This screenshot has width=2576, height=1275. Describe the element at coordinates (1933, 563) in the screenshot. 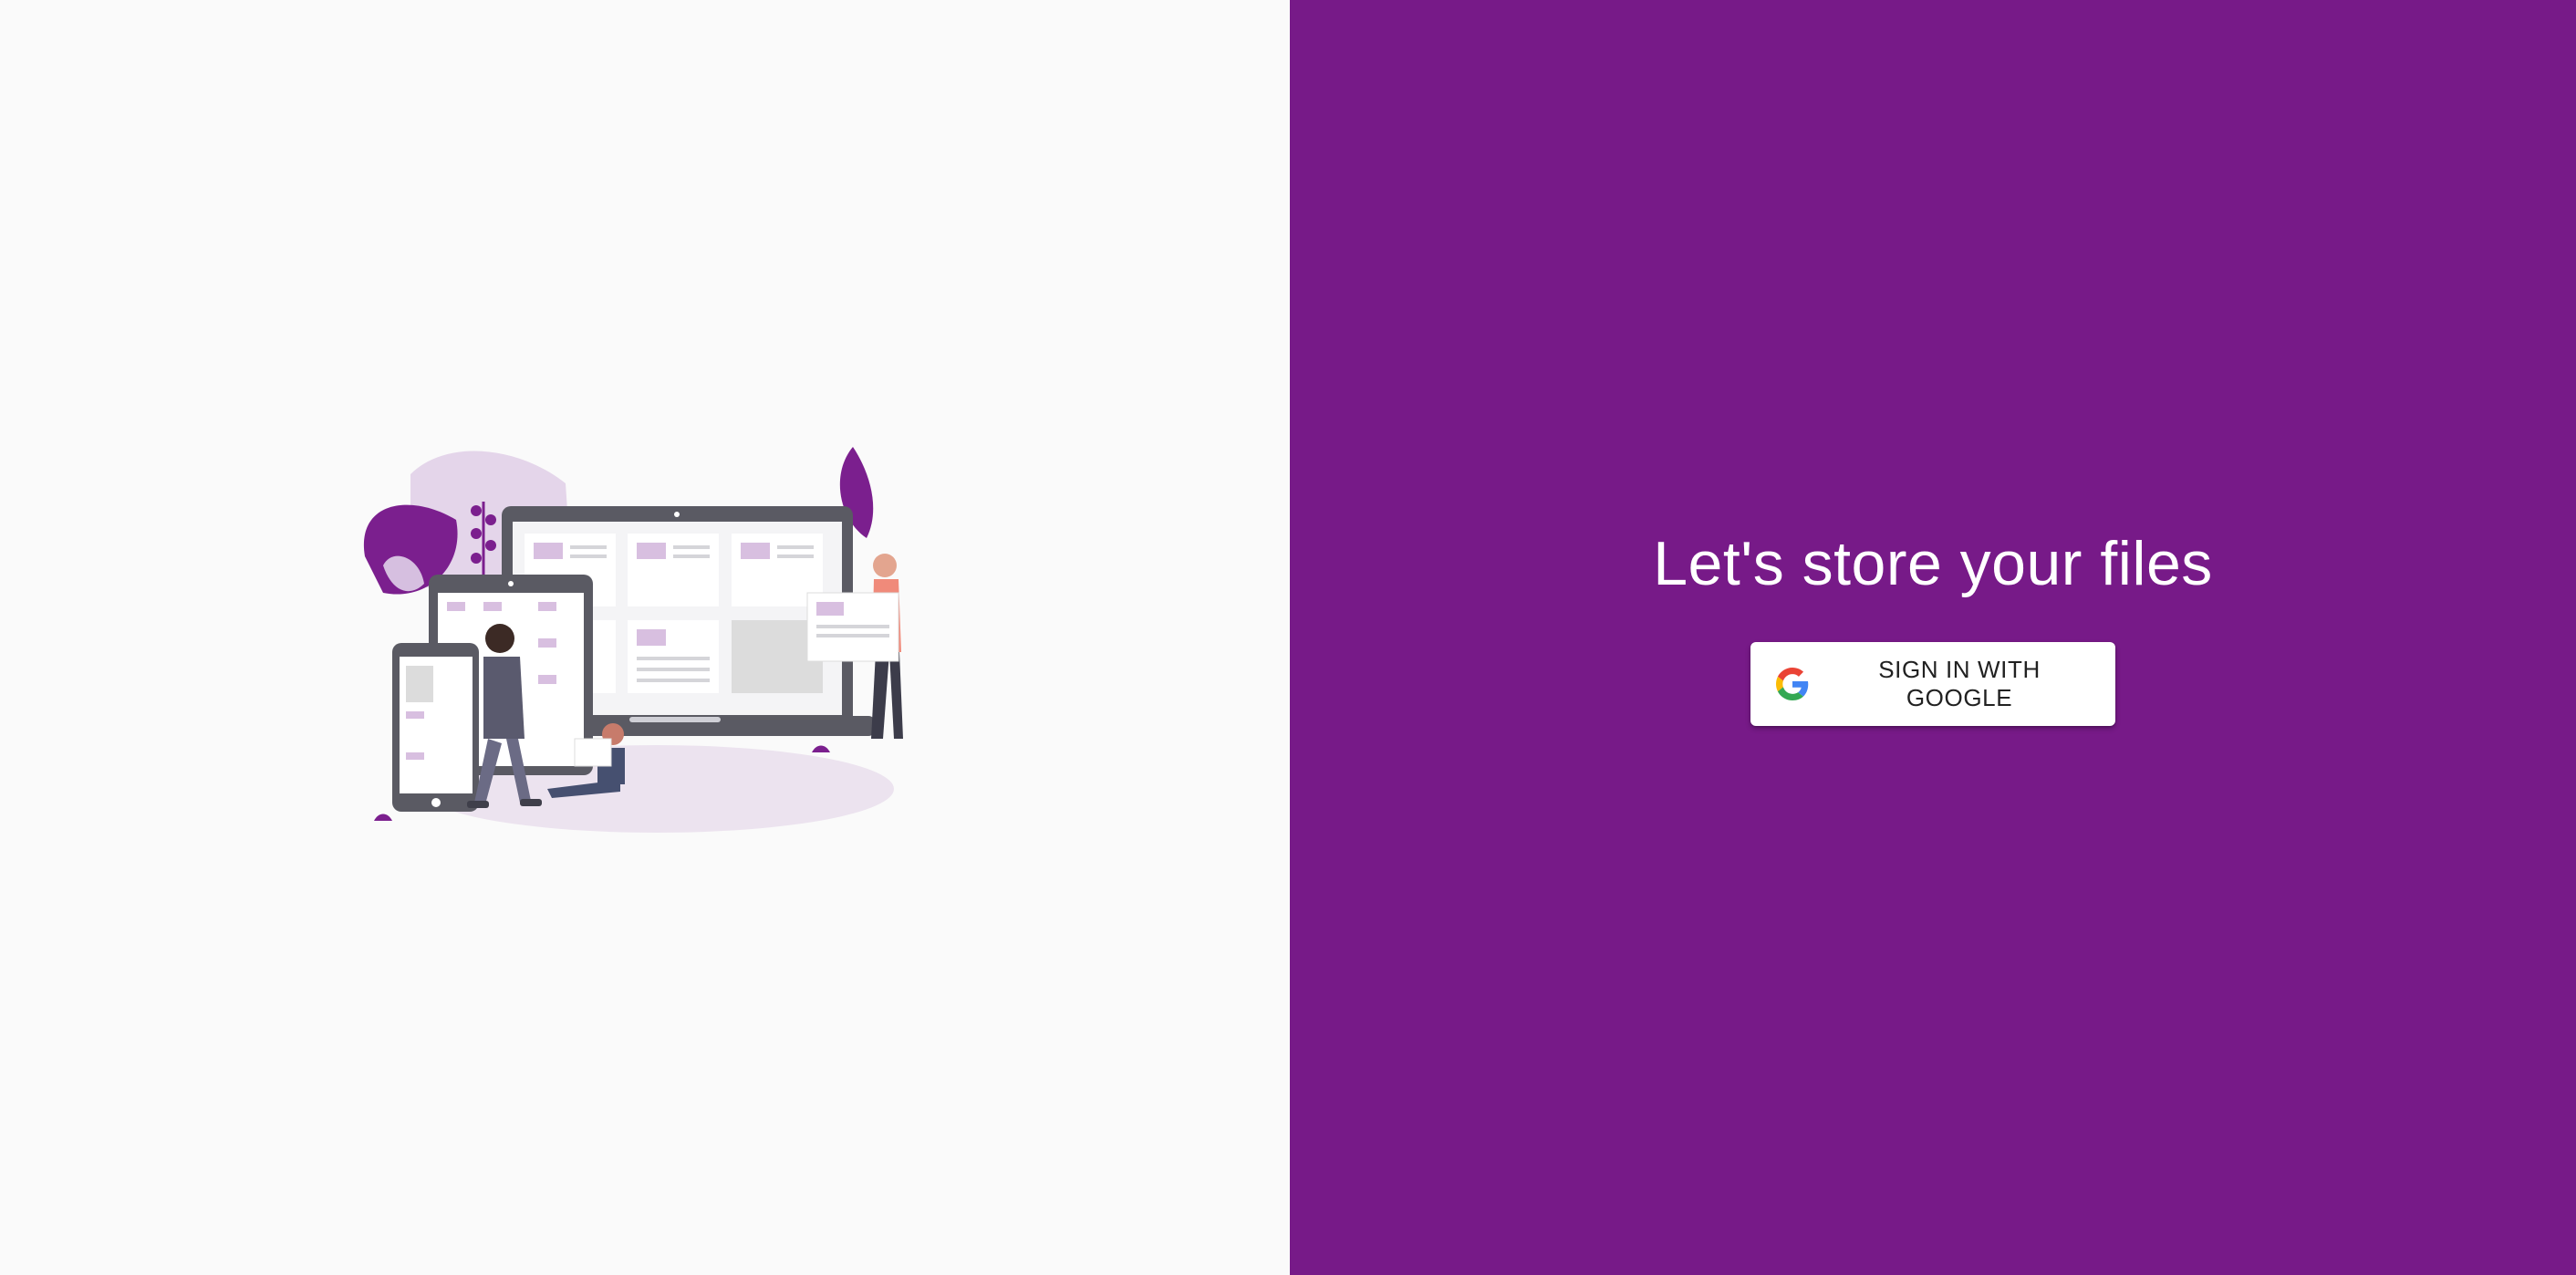

I see `page-title: Let's store your files` at that location.